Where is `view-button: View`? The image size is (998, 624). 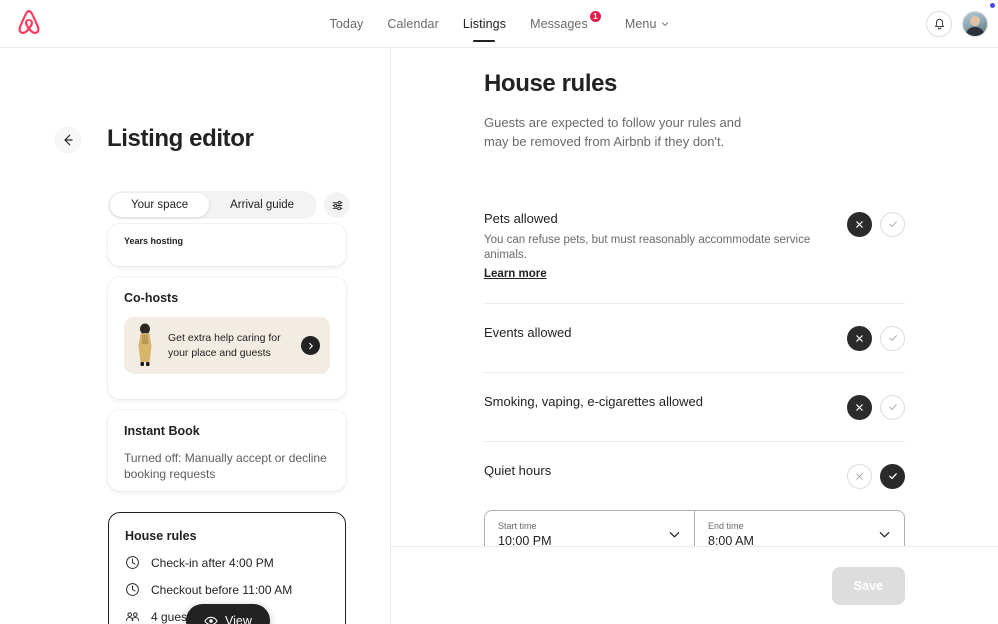
view-button: View is located at coordinates (228, 614).